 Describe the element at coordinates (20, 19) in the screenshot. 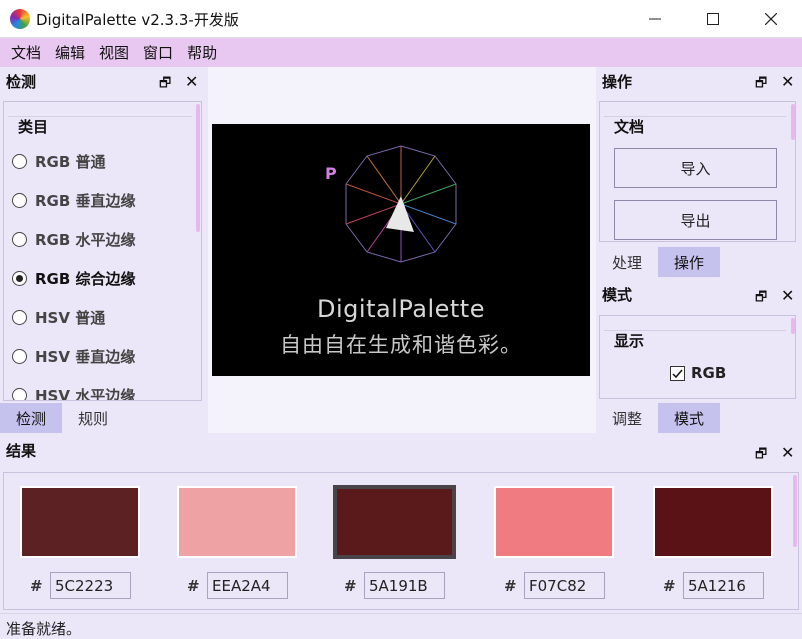

I see `app-logo-icon` at that location.